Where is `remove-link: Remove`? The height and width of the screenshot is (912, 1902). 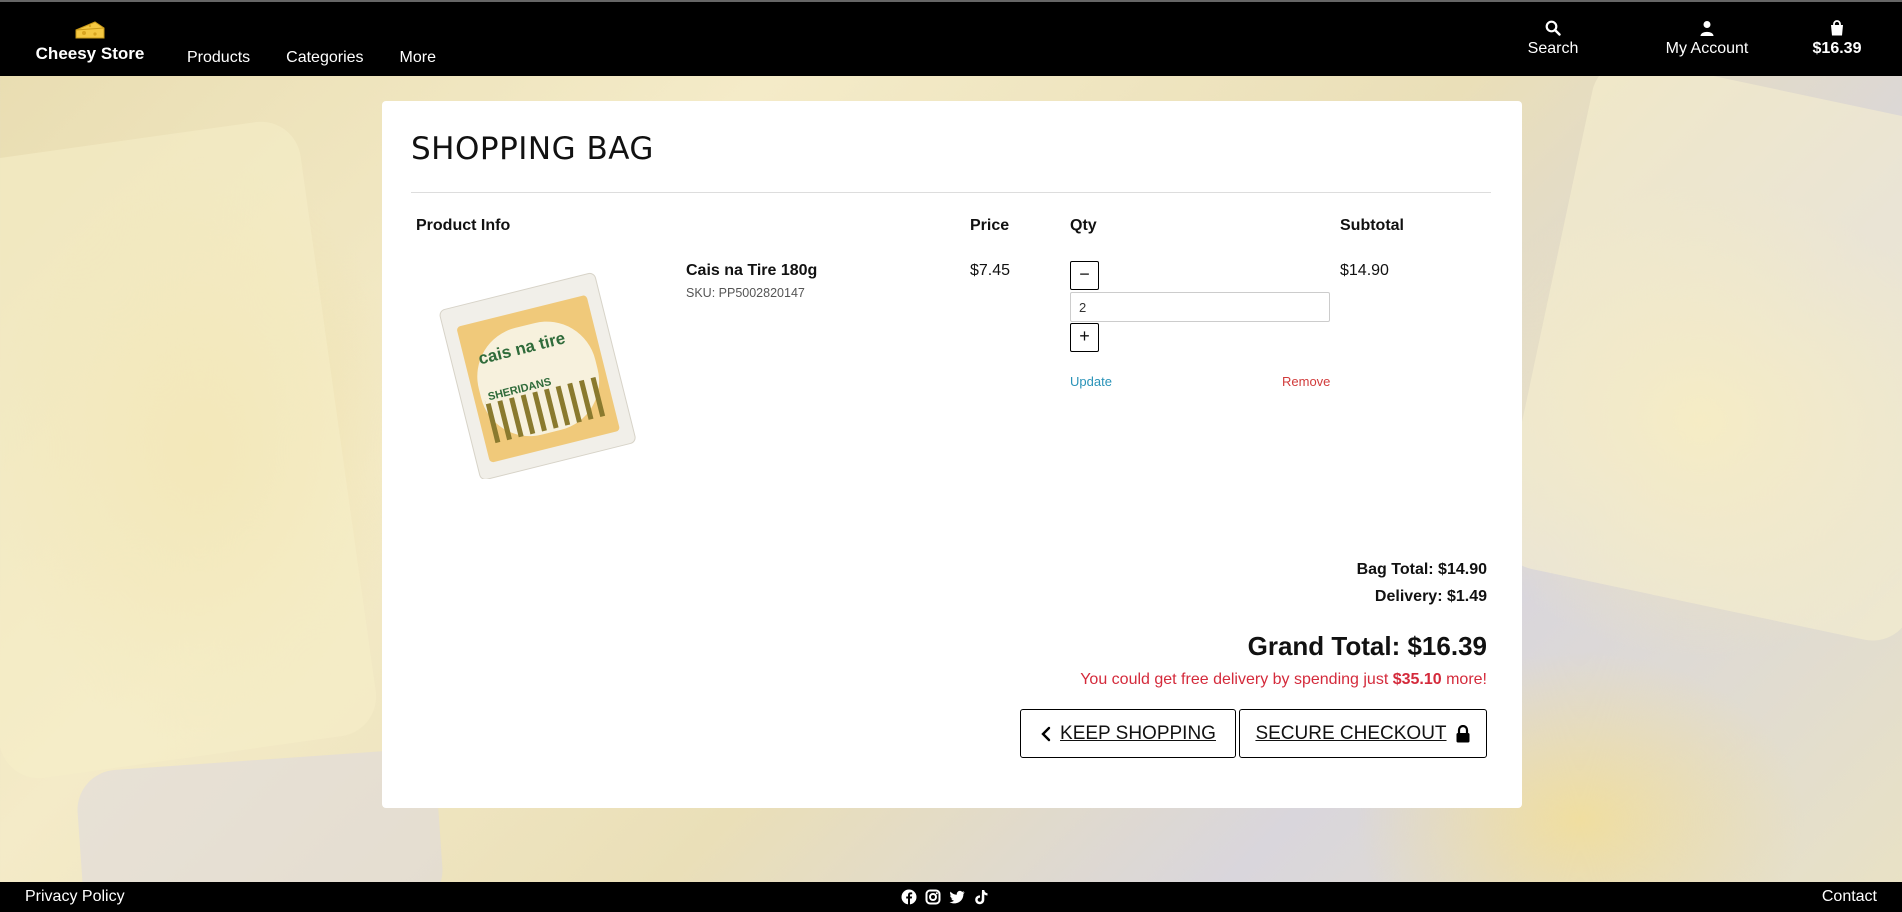 remove-link: Remove is located at coordinates (1306, 381).